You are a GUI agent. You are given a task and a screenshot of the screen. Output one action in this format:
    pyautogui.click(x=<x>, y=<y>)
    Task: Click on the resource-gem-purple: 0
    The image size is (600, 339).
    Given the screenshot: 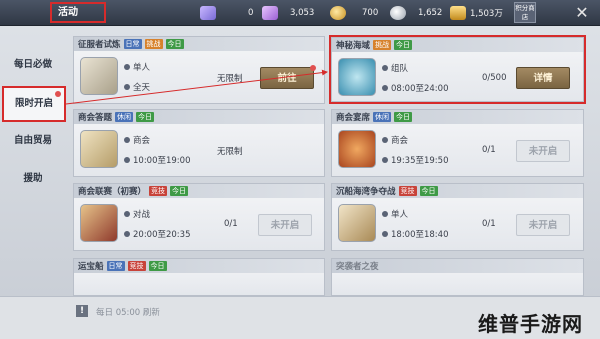 What is the action you would take?
    pyautogui.click(x=226, y=13)
    